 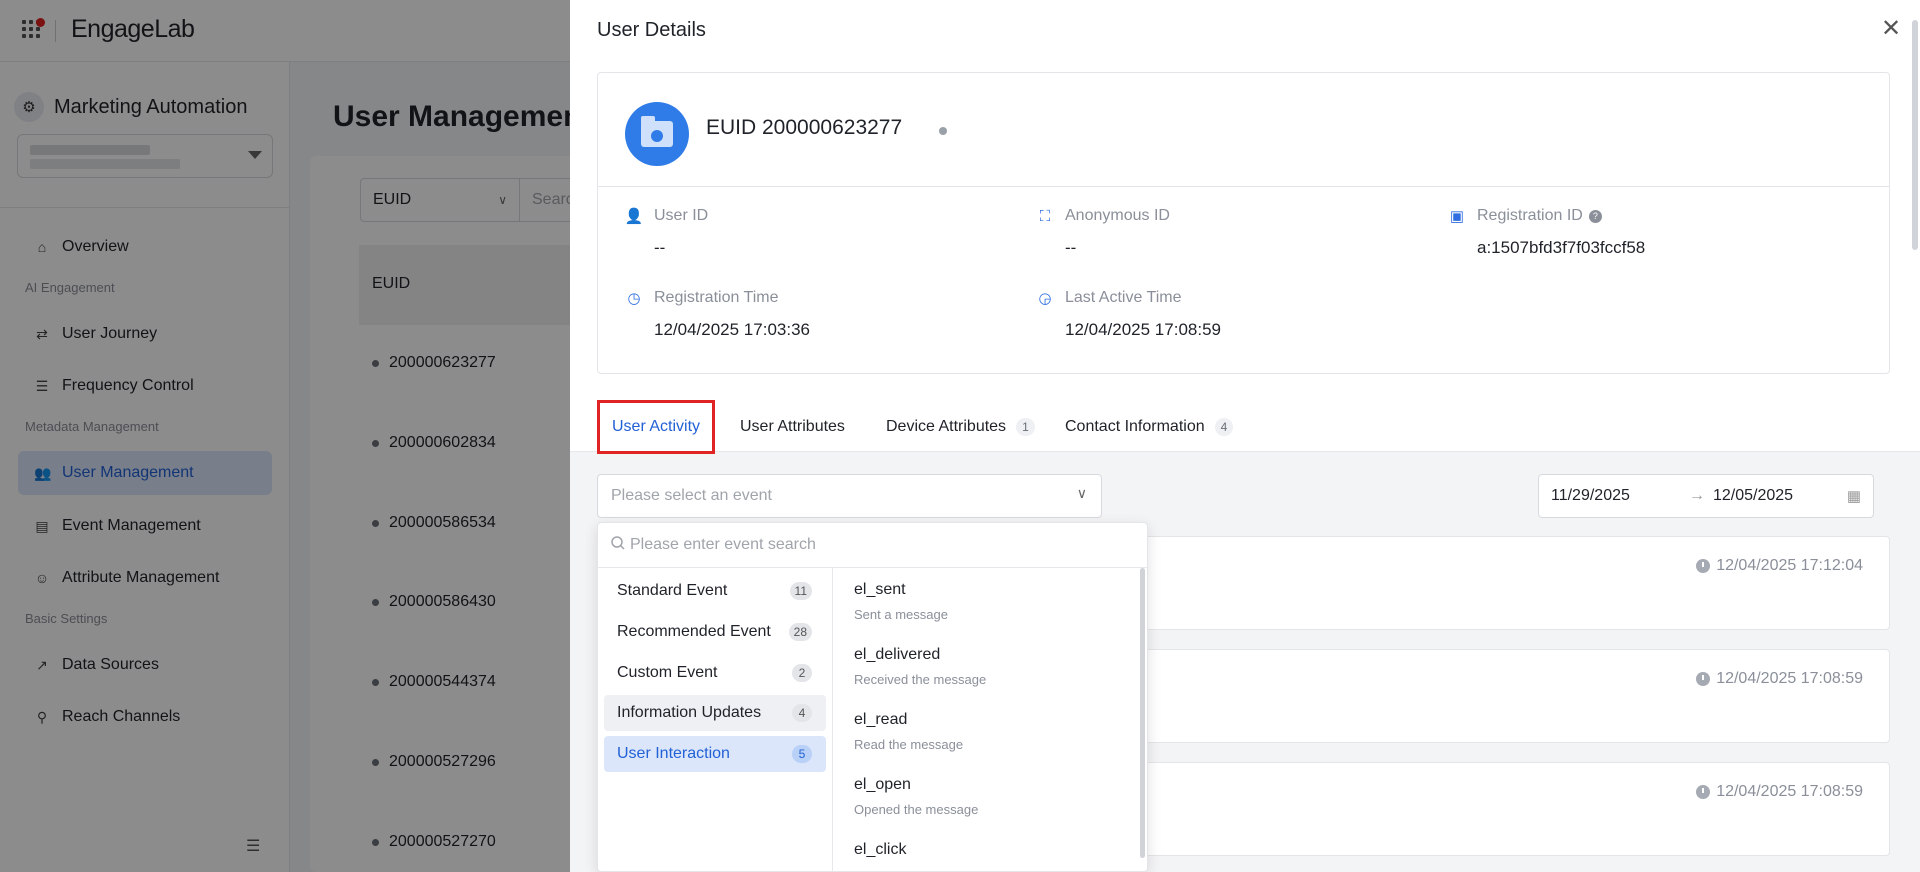 What do you see at coordinates (800, 632) in the screenshot?
I see `category-count: 28` at bounding box center [800, 632].